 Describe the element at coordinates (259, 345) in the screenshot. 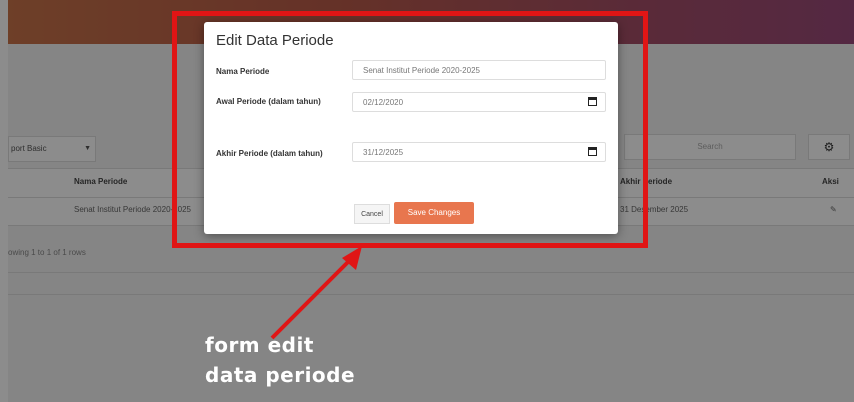

I see `caption-line-1: form edit` at that location.